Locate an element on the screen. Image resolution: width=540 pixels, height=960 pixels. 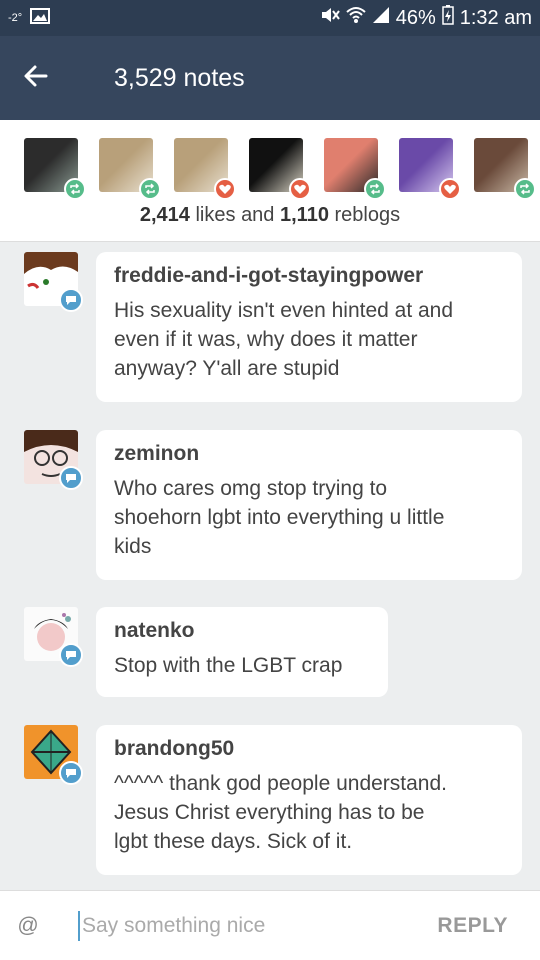
conjunction: and is located at coordinates (258, 215).